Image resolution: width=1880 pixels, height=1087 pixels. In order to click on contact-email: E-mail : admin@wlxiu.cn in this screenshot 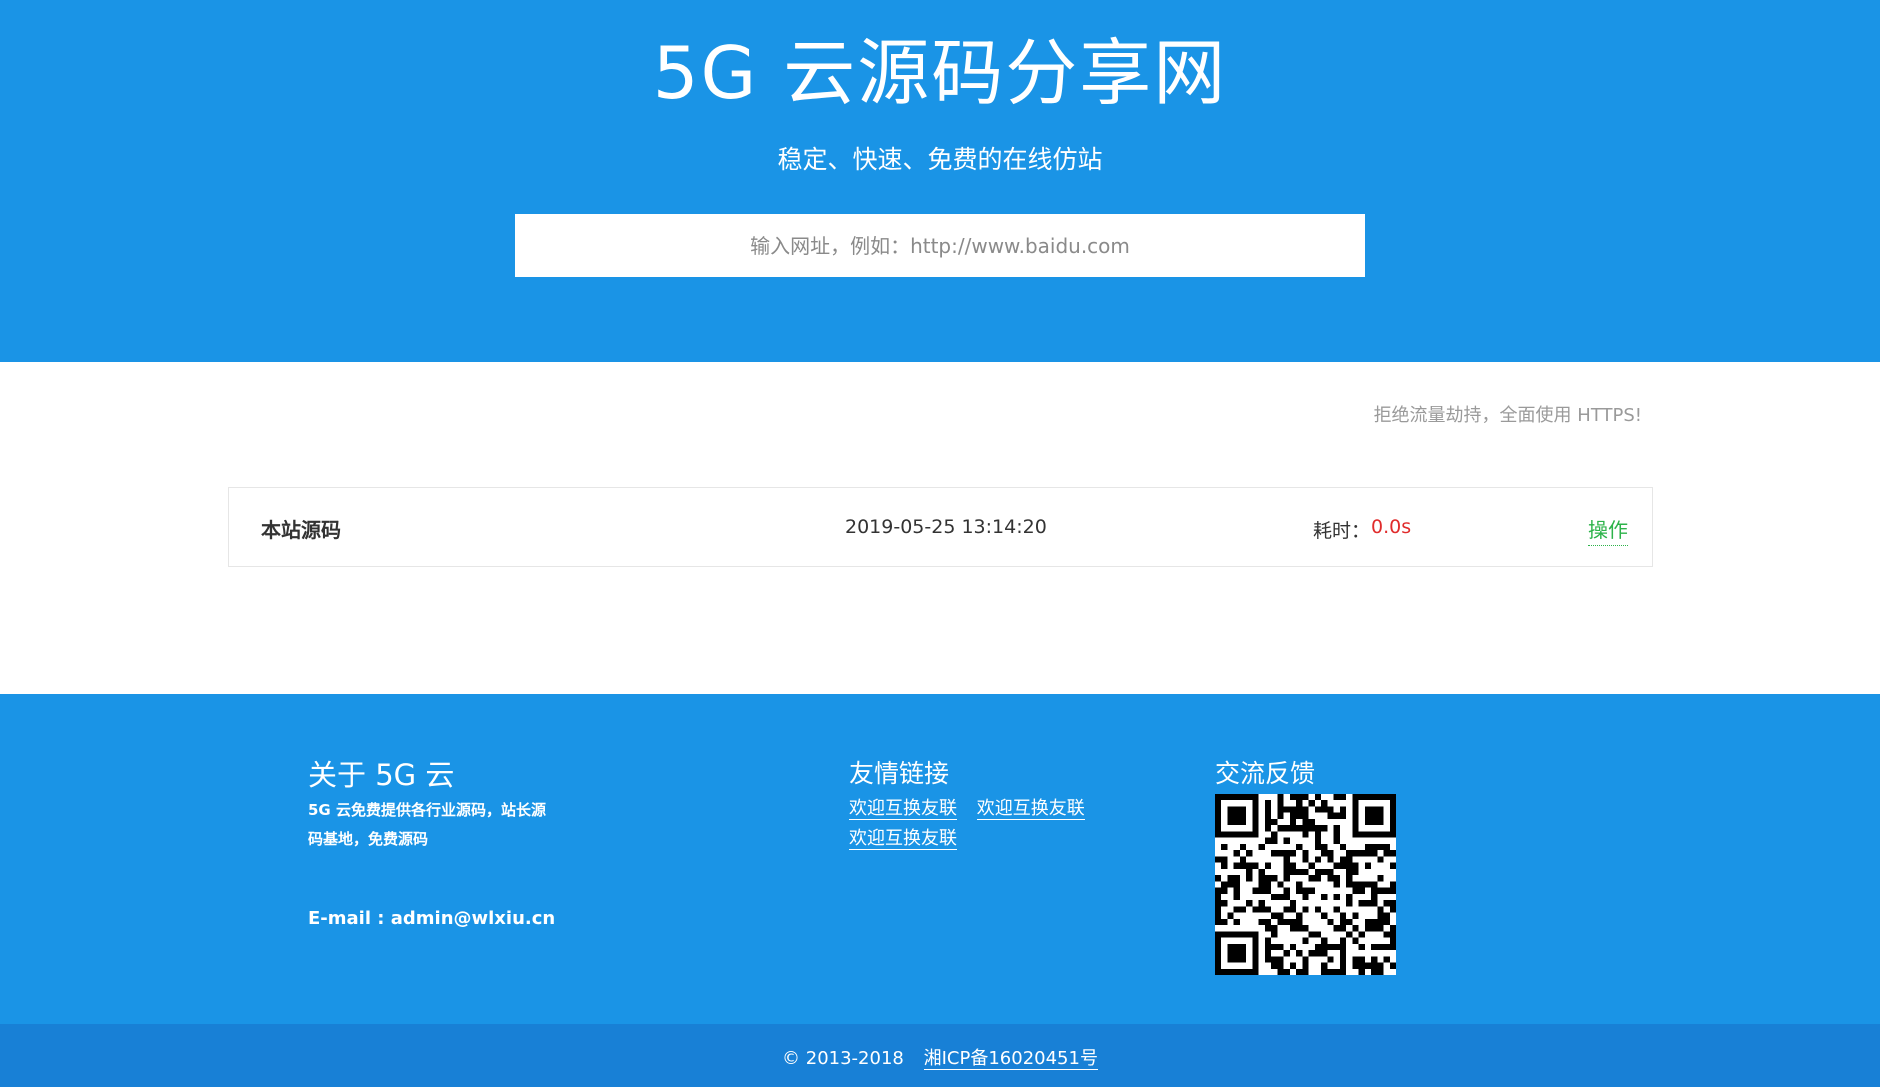, I will do `click(432, 918)`.